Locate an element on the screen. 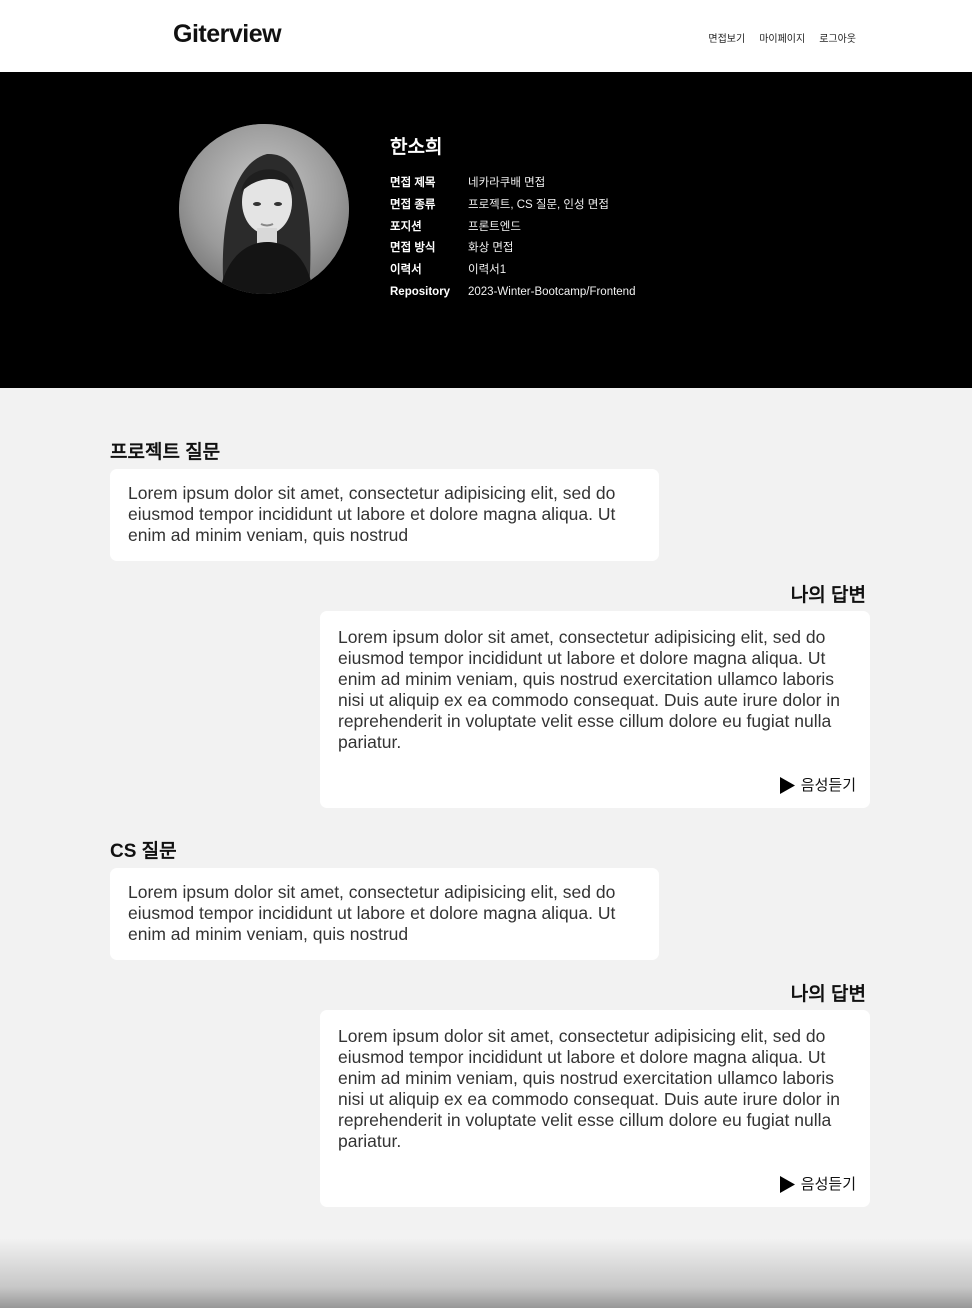 This screenshot has height=1308, width=972. info-value: 프로젝트, CS 질문, 인성 면접 is located at coordinates (538, 204).